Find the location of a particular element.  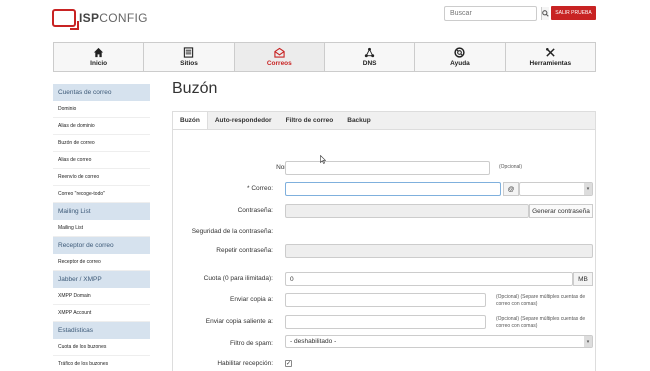

tools-icon is located at coordinates (550, 52).